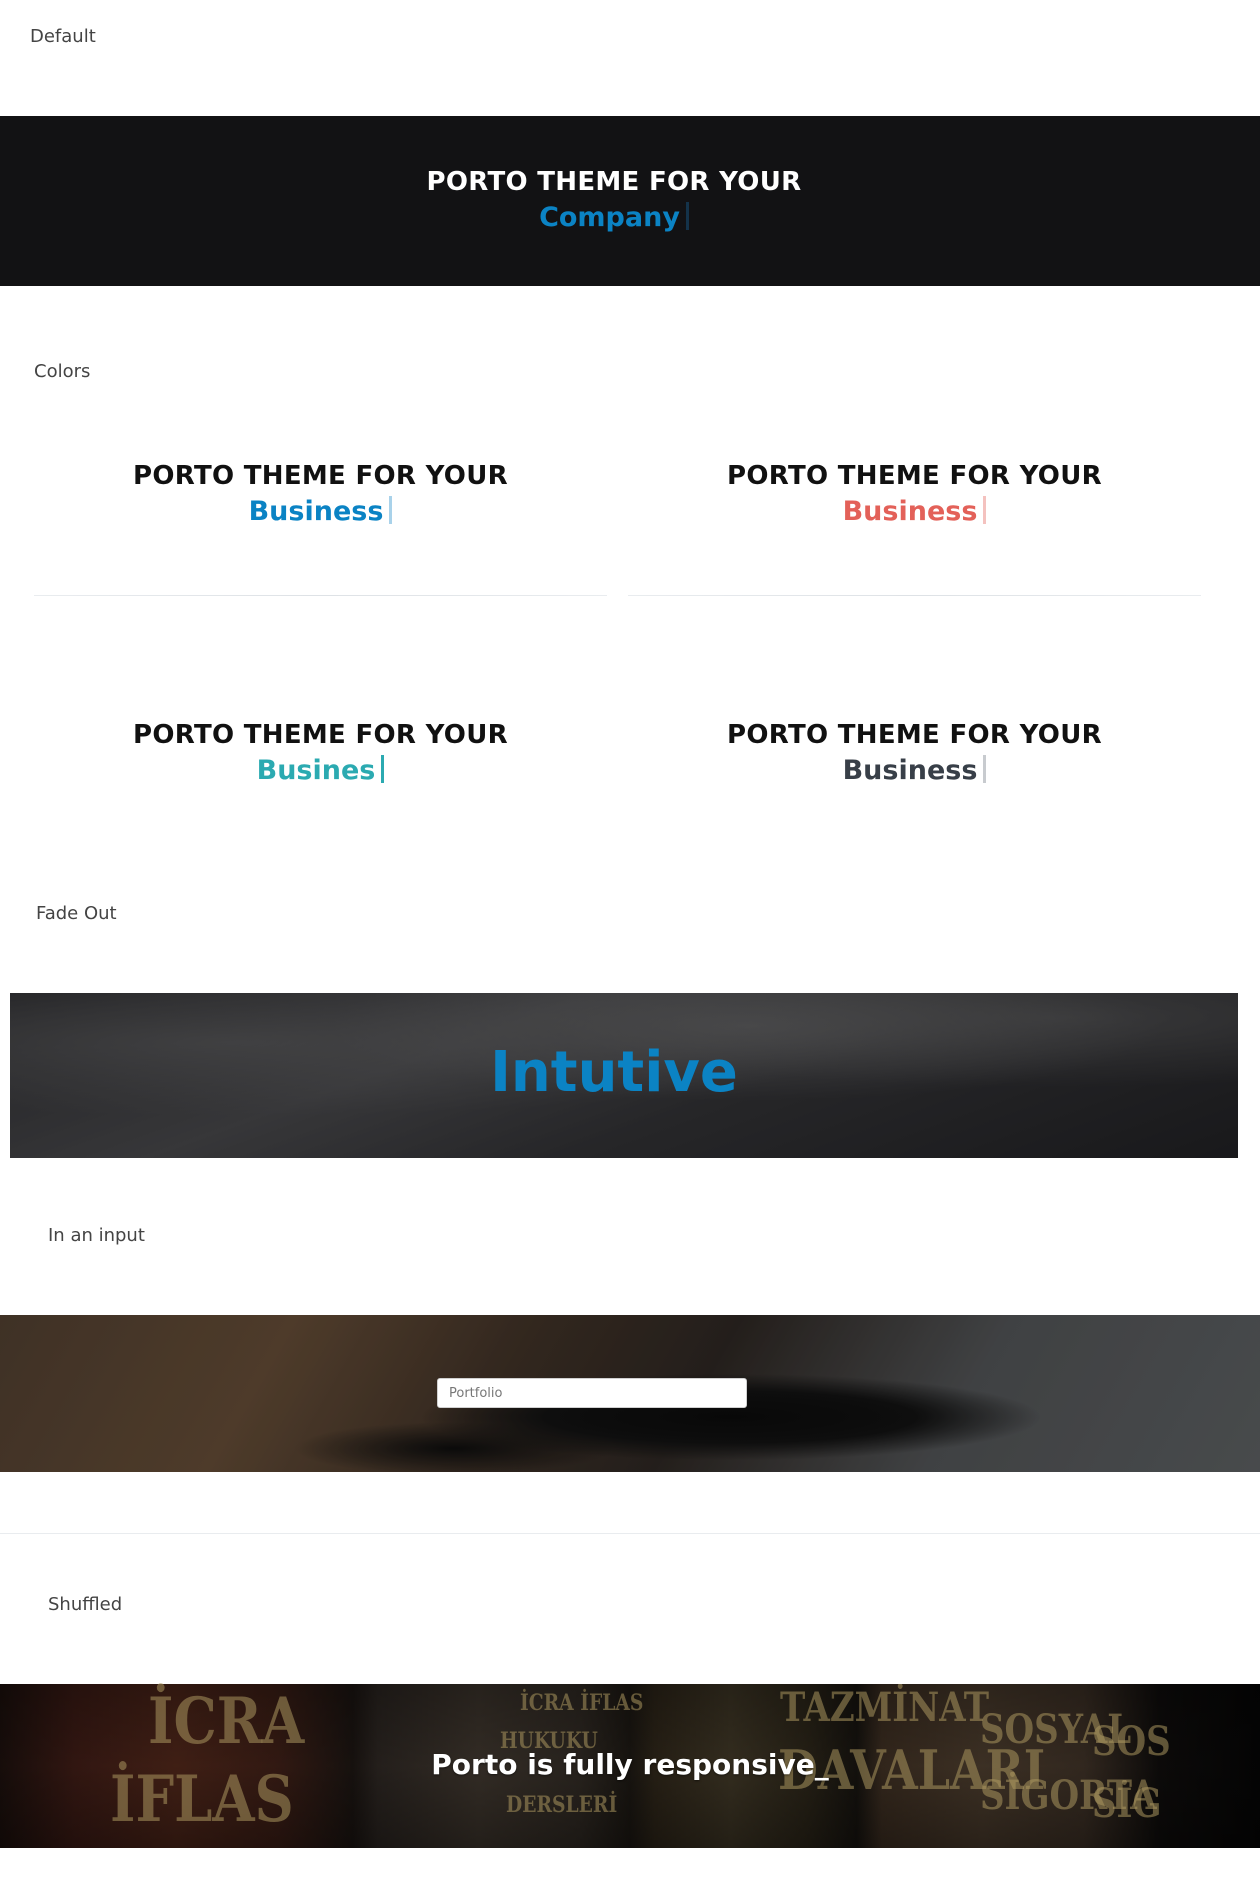 Image resolution: width=1260 pixels, height=1883 pixels. I want to click on color-demo-dark: PORTO THEME FOR YOUR Business, so click(914, 753).